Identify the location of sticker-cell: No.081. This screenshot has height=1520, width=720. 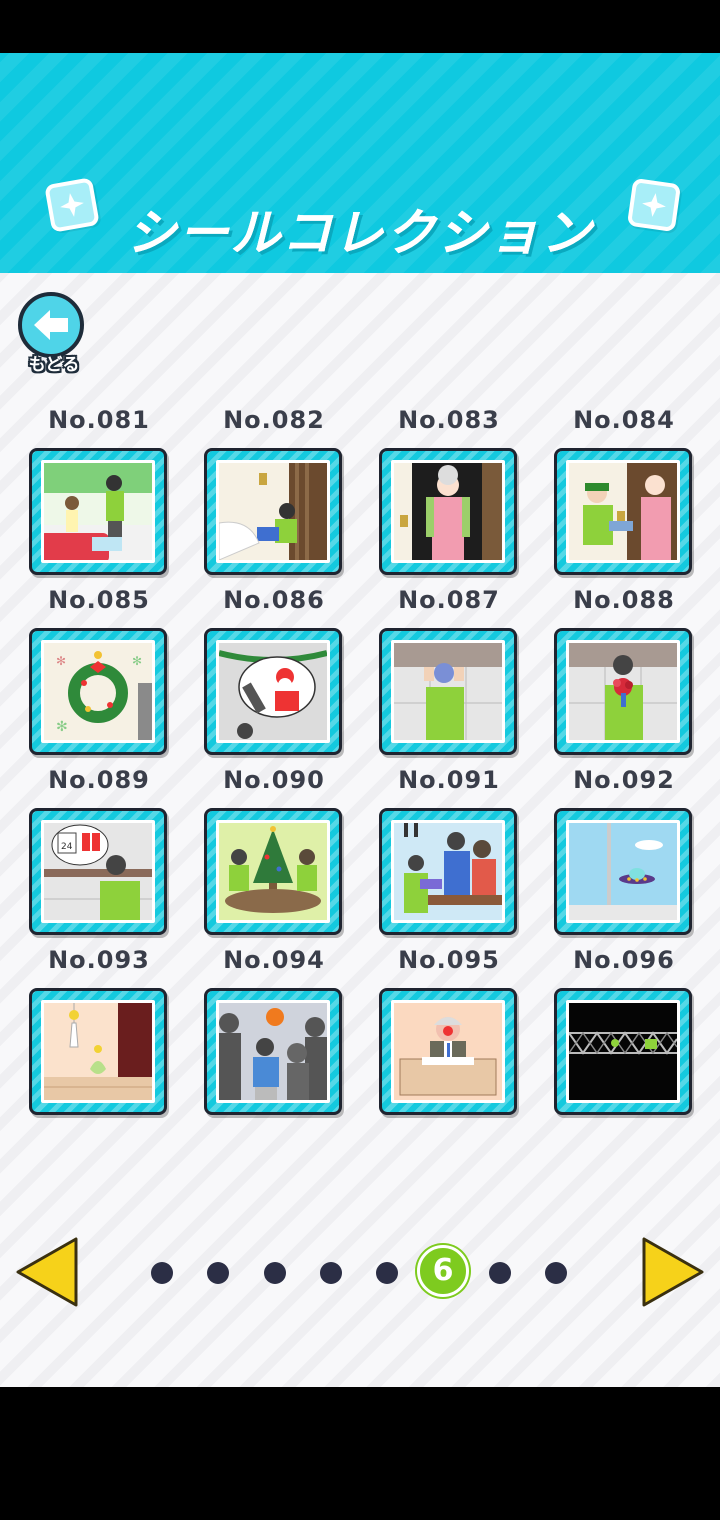
(99, 487).